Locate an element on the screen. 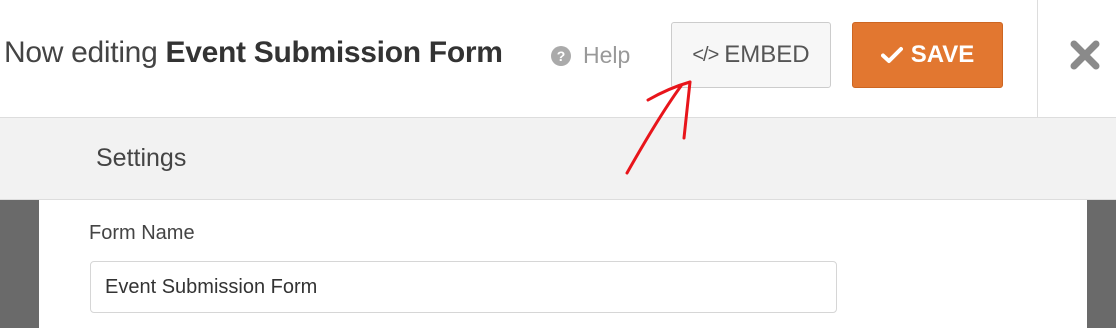 The height and width of the screenshot is (328, 1116). help-link: ? Help is located at coordinates (590, 55).